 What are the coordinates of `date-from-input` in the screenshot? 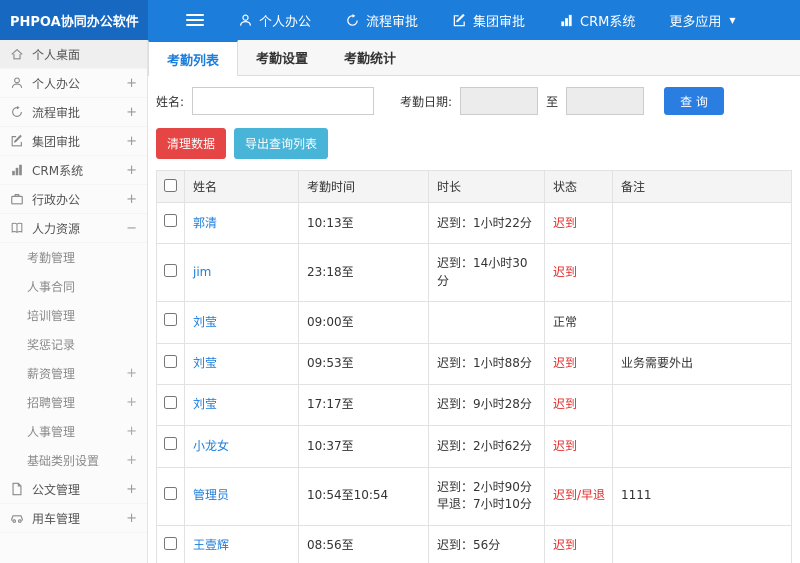 It's located at (499, 101).